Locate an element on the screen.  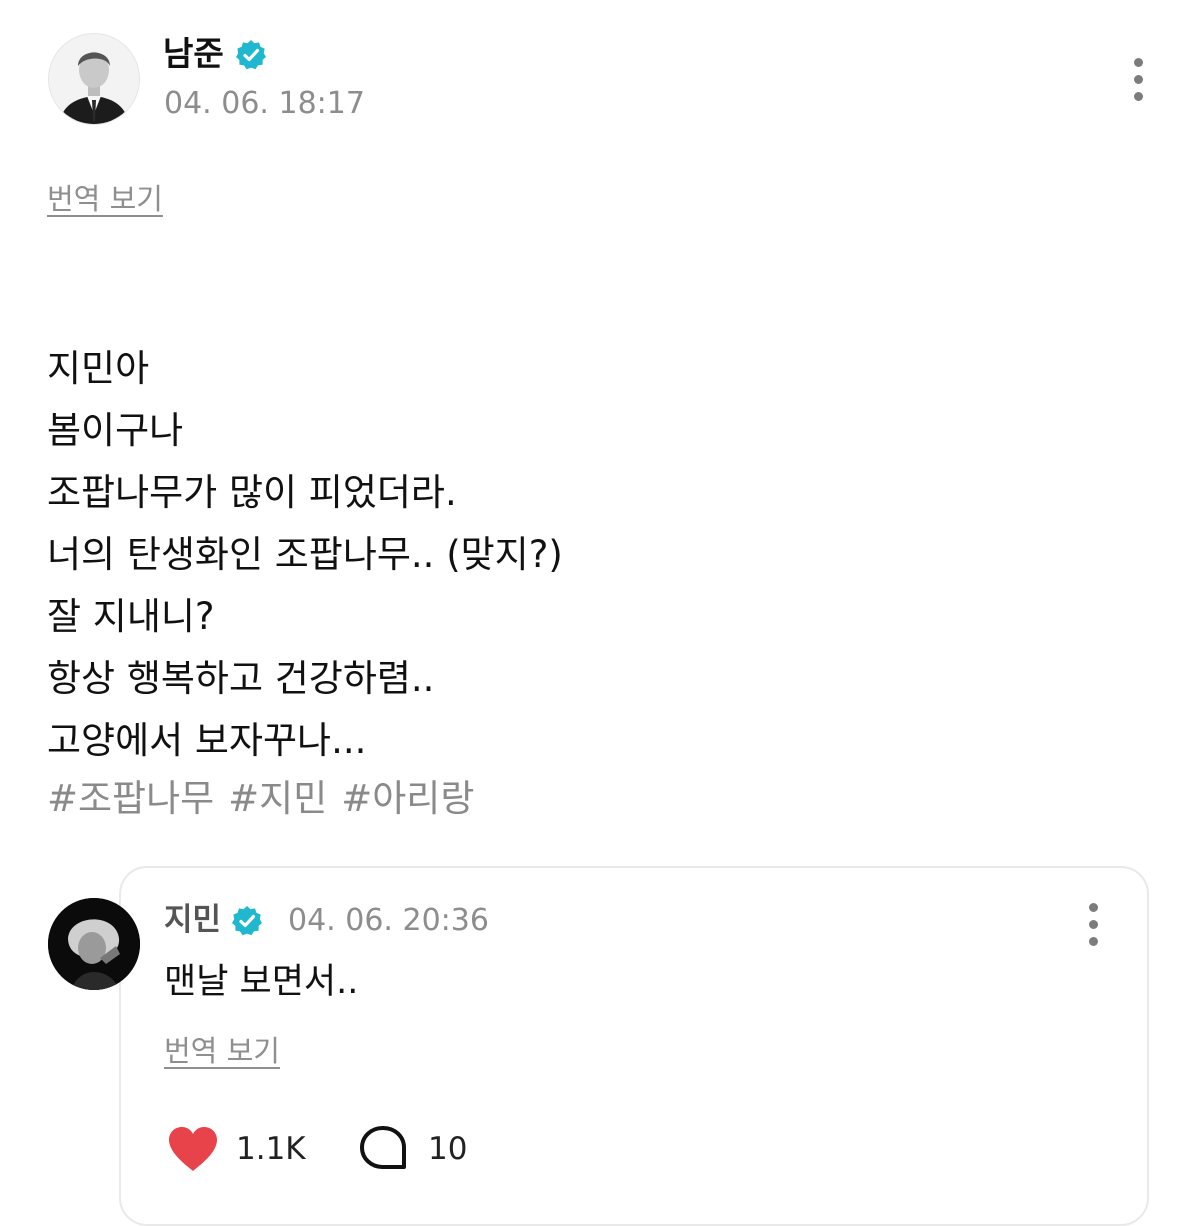
author-avatar-photo is located at coordinates (94, 79).